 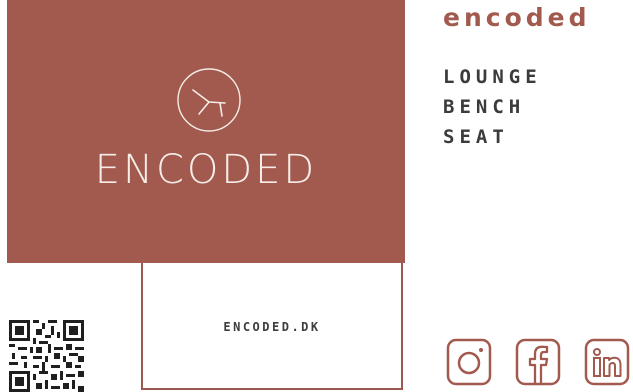 I want to click on instagram-icon, so click(x=469, y=362).